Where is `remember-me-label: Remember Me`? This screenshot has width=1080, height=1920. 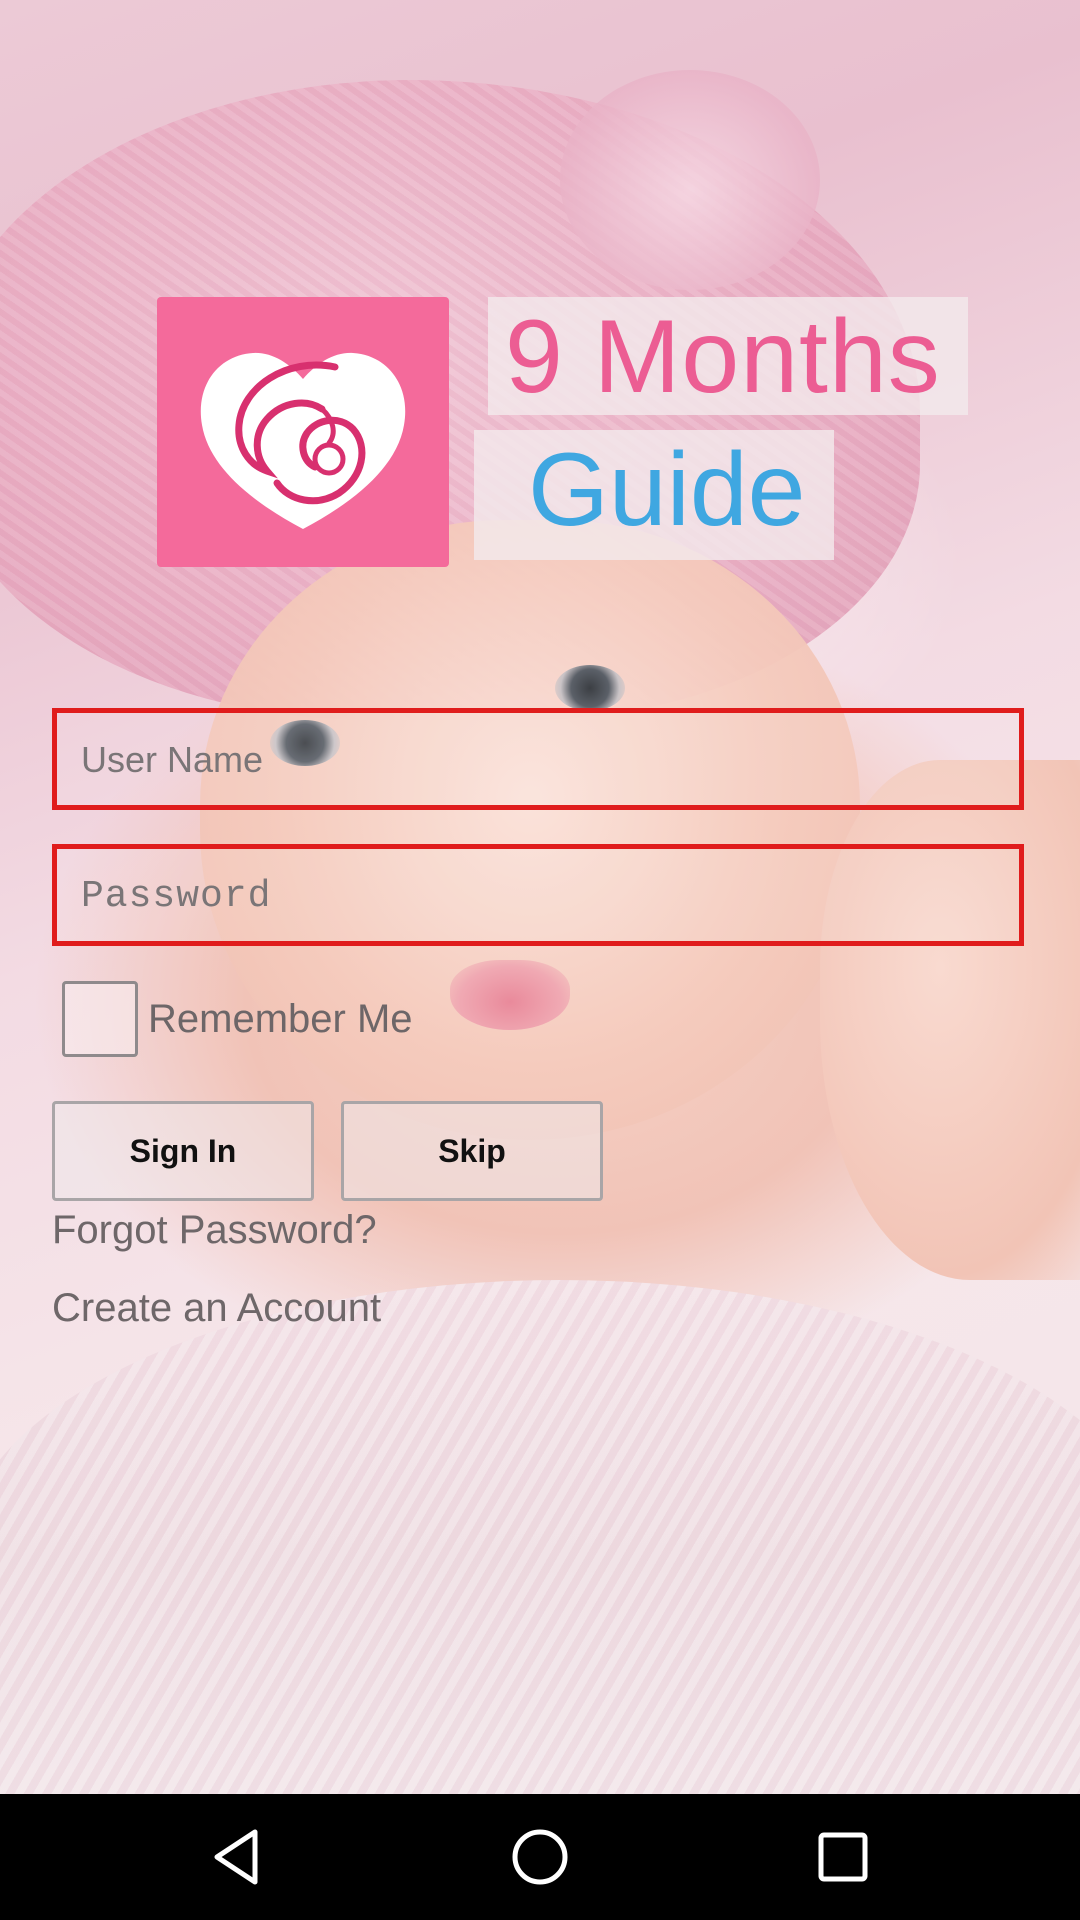
remember-me-label: Remember Me is located at coordinates (280, 1018).